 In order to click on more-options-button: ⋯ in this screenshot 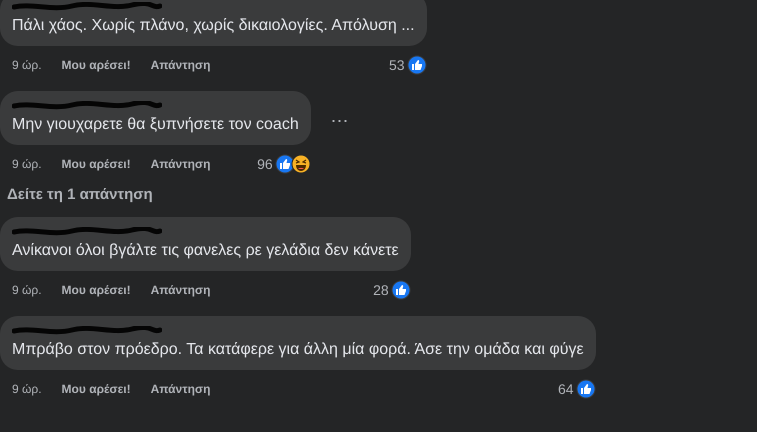, I will do `click(340, 120)`.